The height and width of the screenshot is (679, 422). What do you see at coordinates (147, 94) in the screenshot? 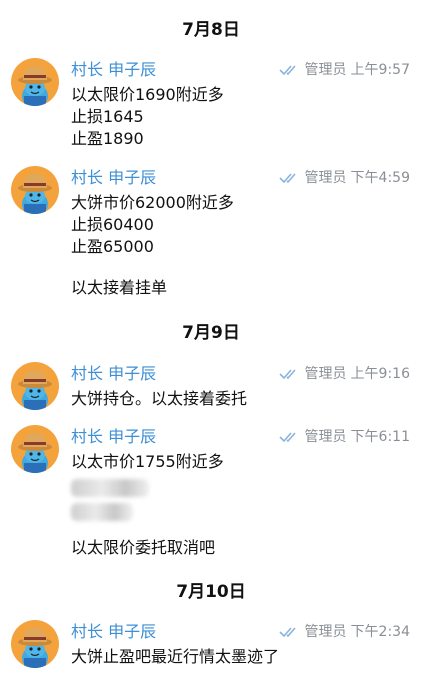
I see `message-text: 以太限价1690附近多` at bounding box center [147, 94].